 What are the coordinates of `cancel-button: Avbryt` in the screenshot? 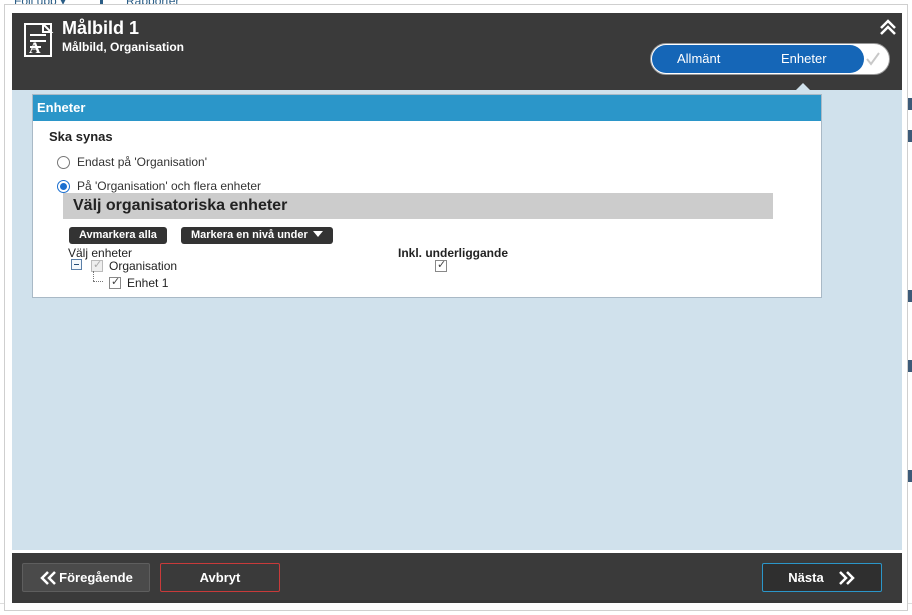 It's located at (220, 577).